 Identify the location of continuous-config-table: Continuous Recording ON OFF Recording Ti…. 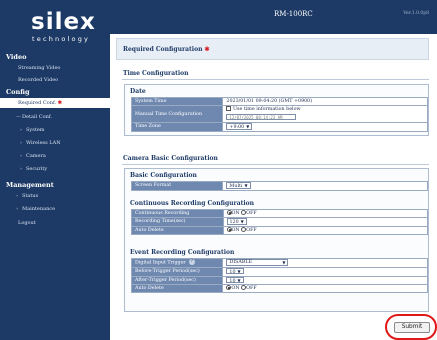
(279, 222).